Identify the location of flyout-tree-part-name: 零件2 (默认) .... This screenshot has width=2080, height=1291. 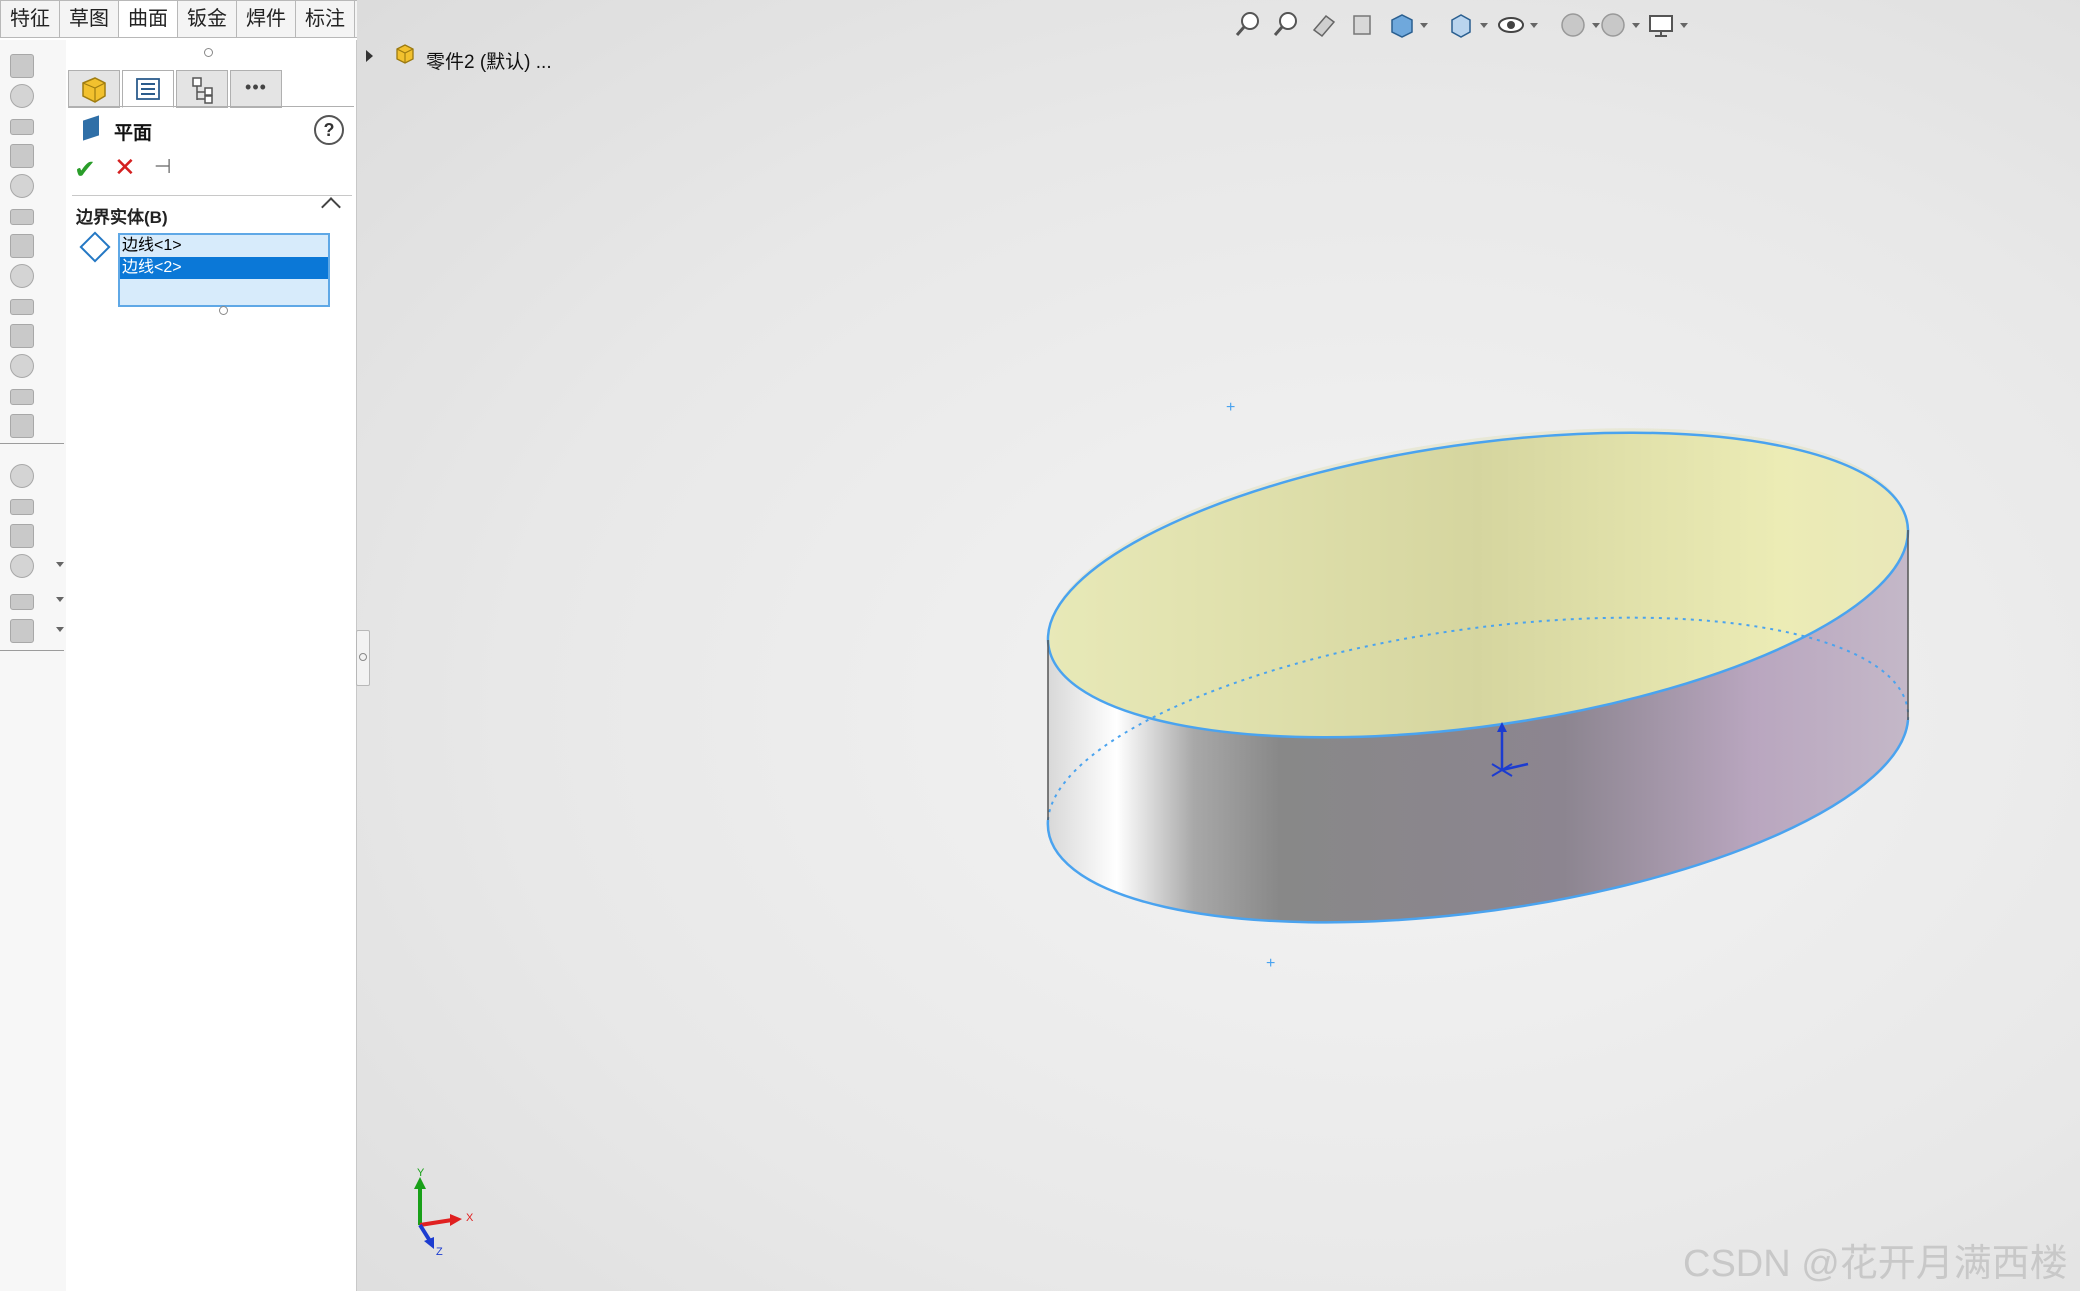
(489, 60).